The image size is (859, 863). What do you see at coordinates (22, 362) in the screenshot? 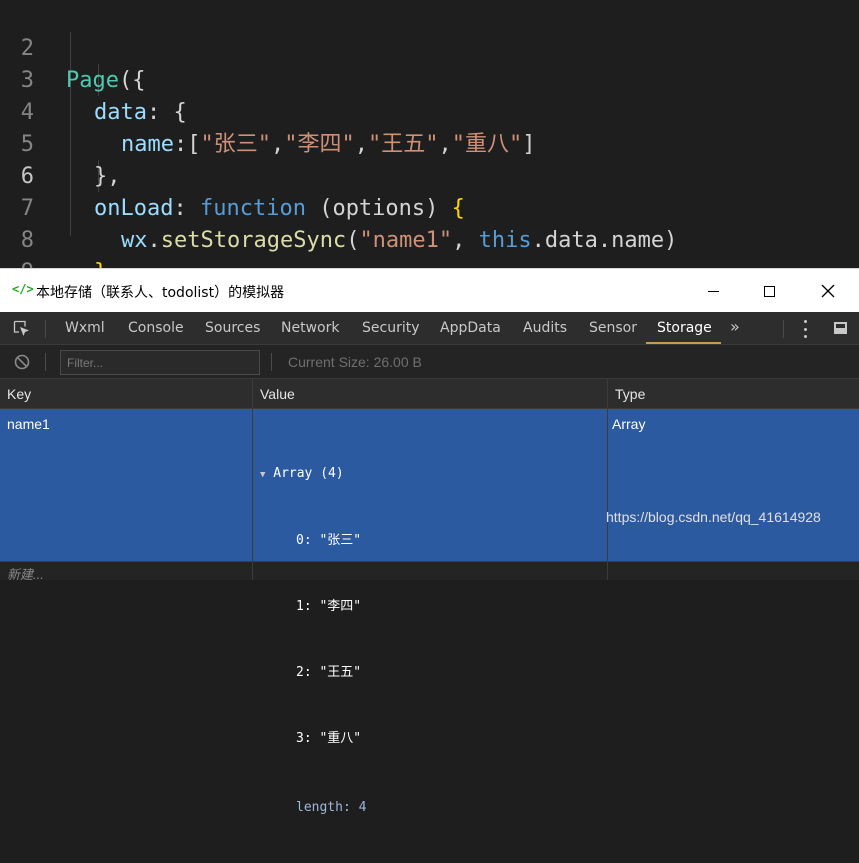
I see `clear-storage-icon` at bounding box center [22, 362].